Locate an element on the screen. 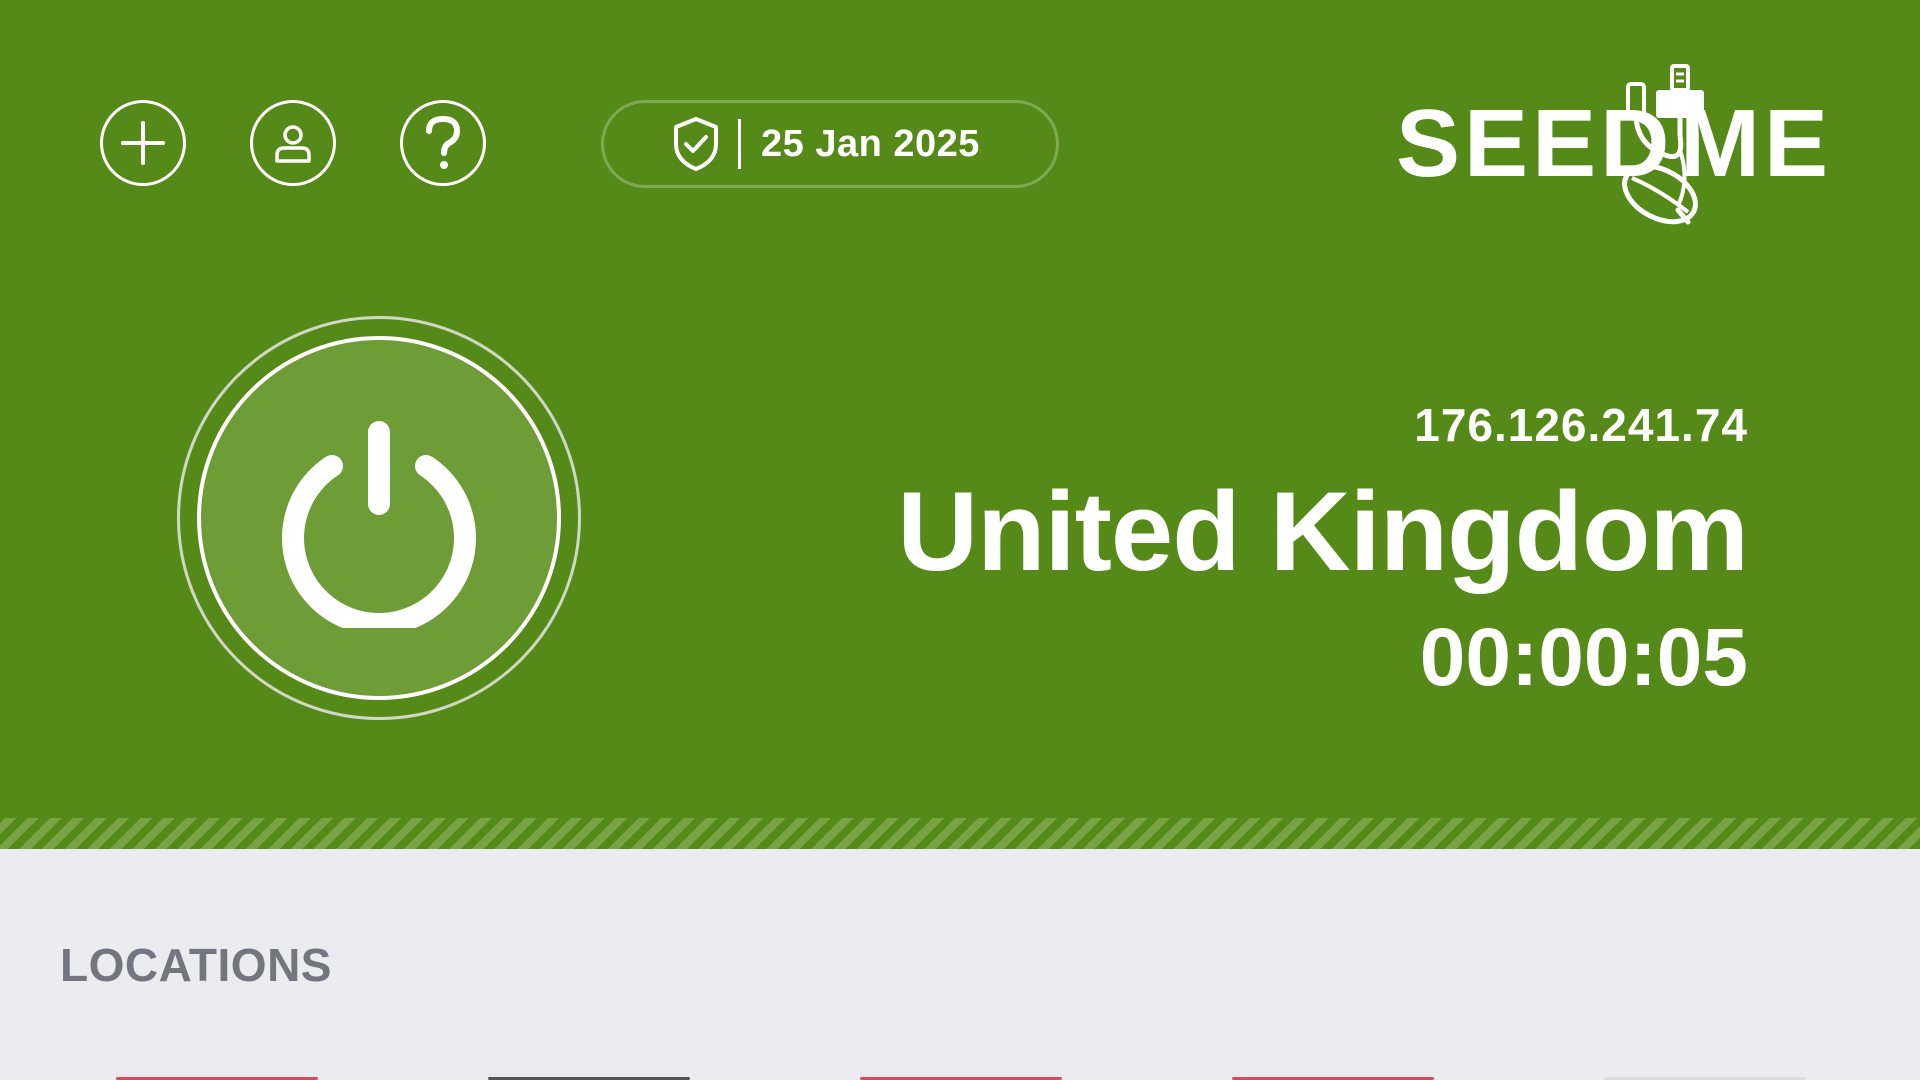  account-button is located at coordinates (293, 143).